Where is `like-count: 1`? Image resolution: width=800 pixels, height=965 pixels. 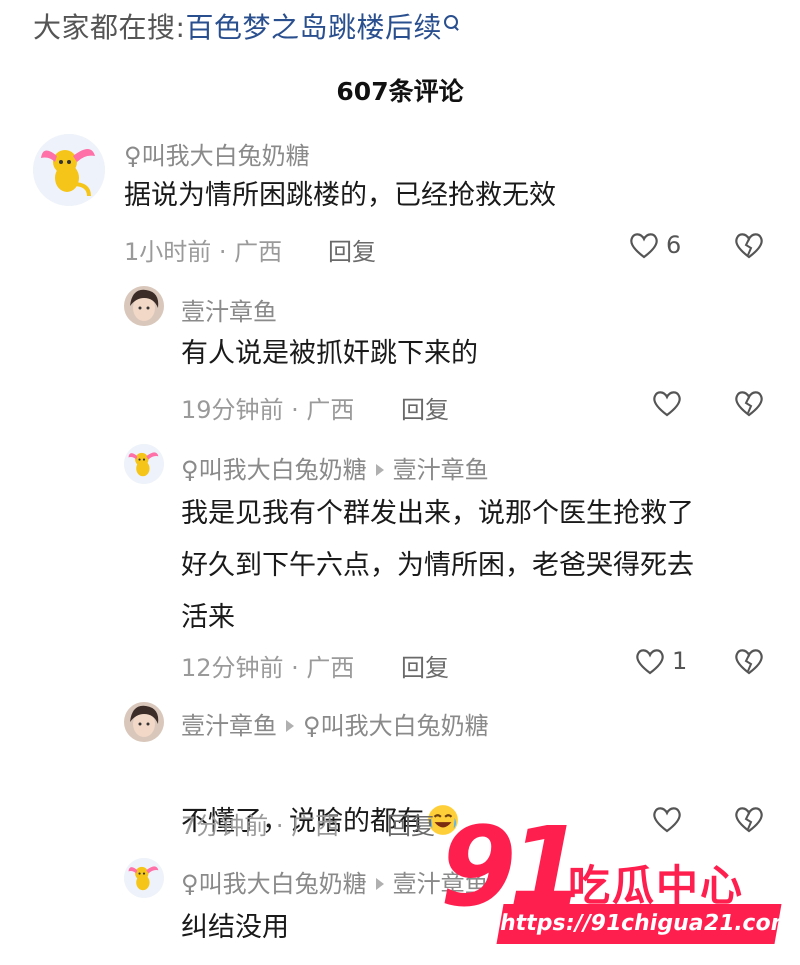
like-count: 1 is located at coordinates (680, 661).